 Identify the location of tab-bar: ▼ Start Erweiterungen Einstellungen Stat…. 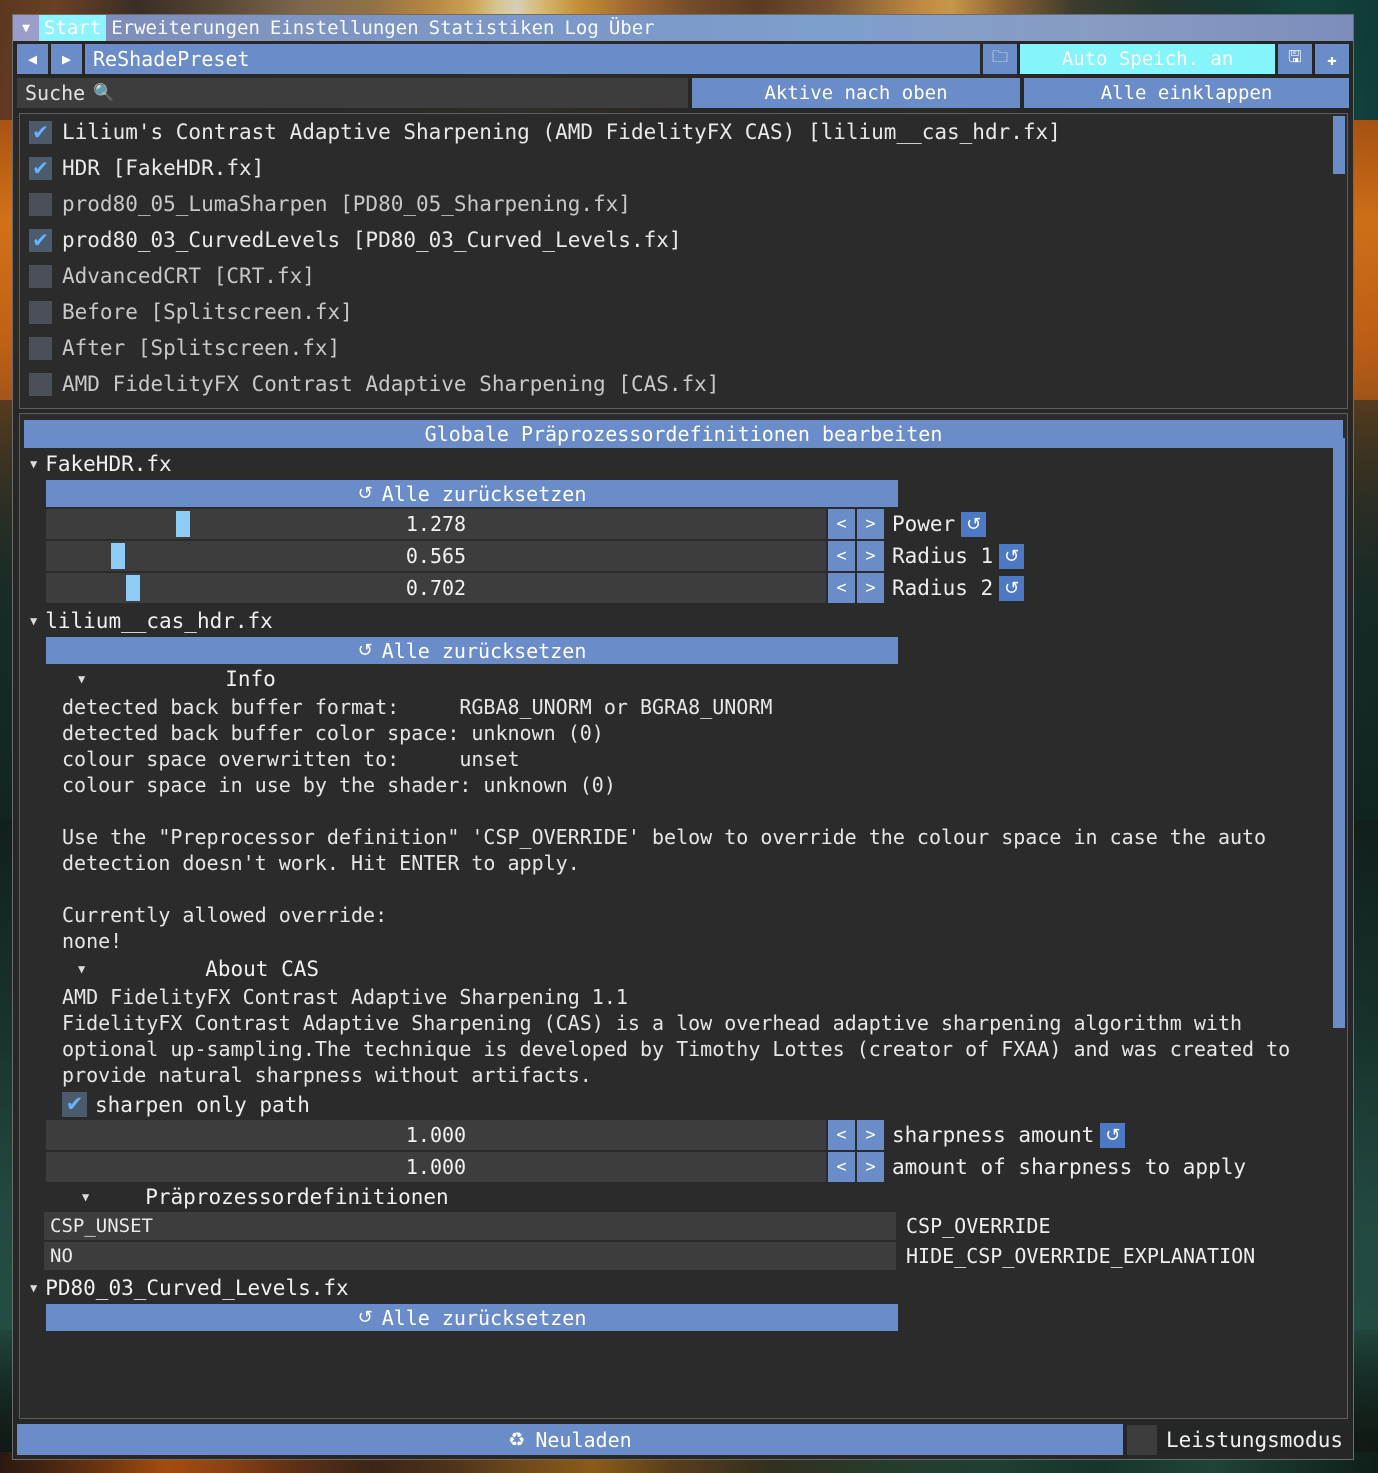
(683, 28).